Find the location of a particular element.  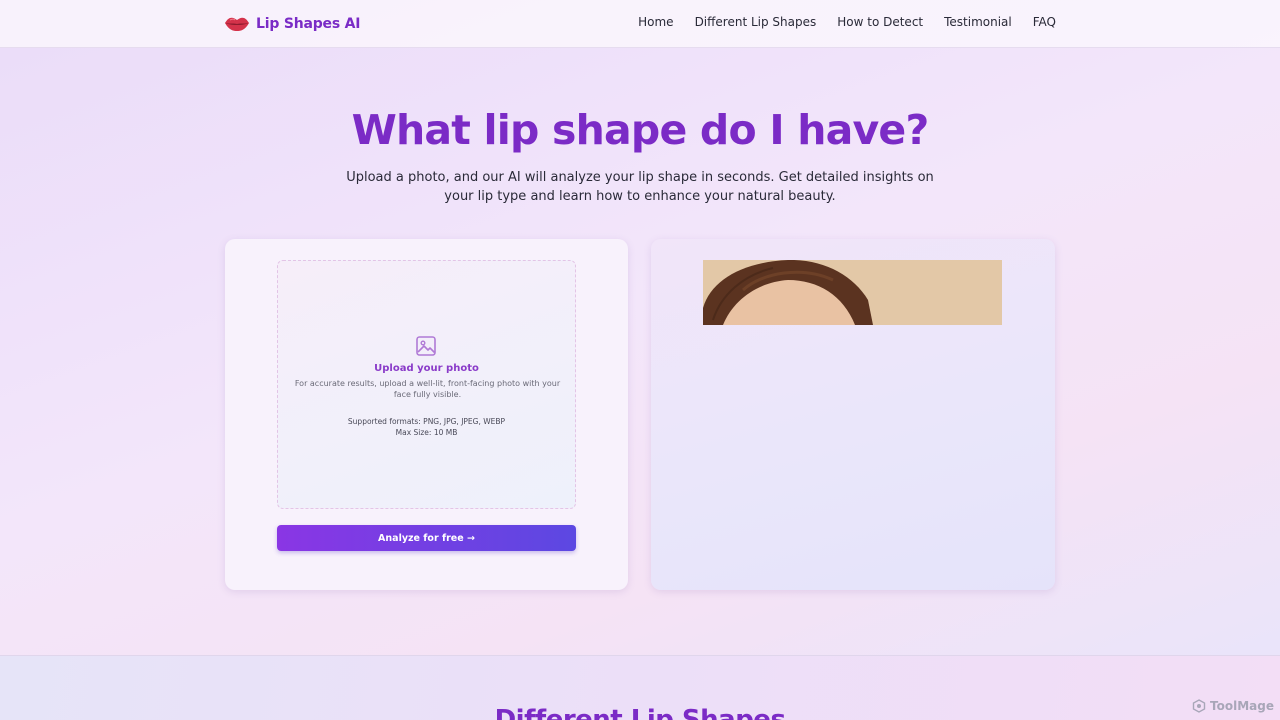

nav-different-lip-shapes: Different Lip Shapes is located at coordinates (756, 22).